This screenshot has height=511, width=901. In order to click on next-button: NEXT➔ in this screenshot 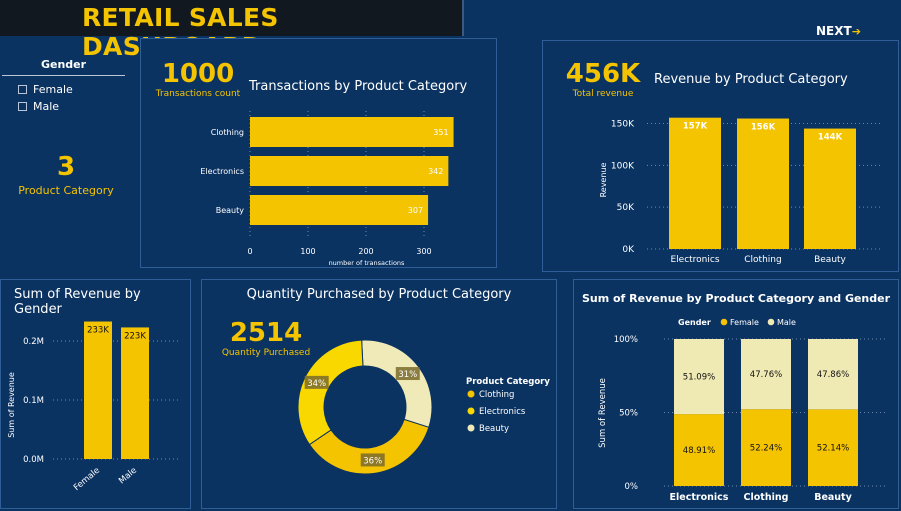, I will do `click(838, 31)`.